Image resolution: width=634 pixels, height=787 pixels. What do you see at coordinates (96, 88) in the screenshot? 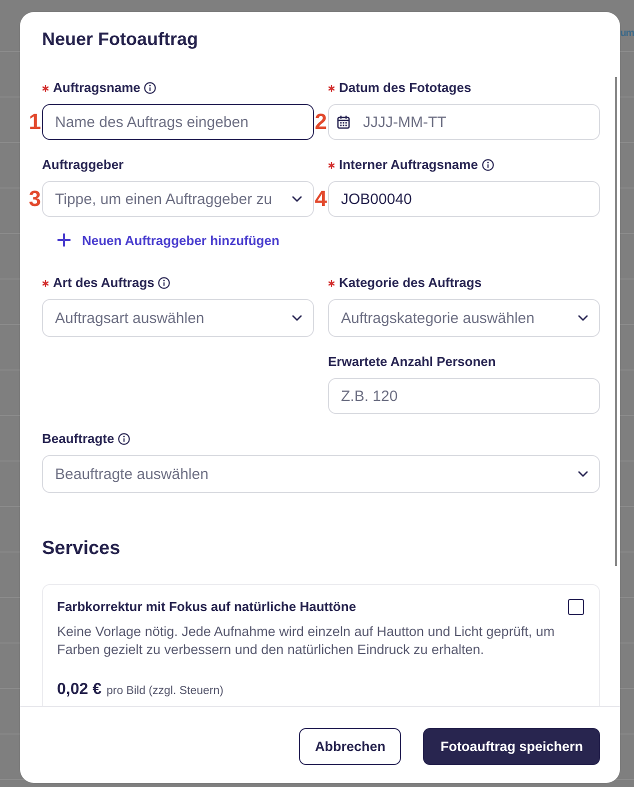
I see `field-label: Auftragsname` at bounding box center [96, 88].